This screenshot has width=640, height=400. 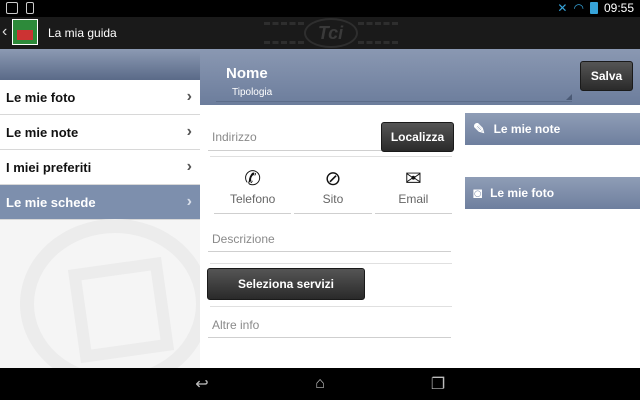 I want to click on save-button: Salva, so click(x=606, y=76).